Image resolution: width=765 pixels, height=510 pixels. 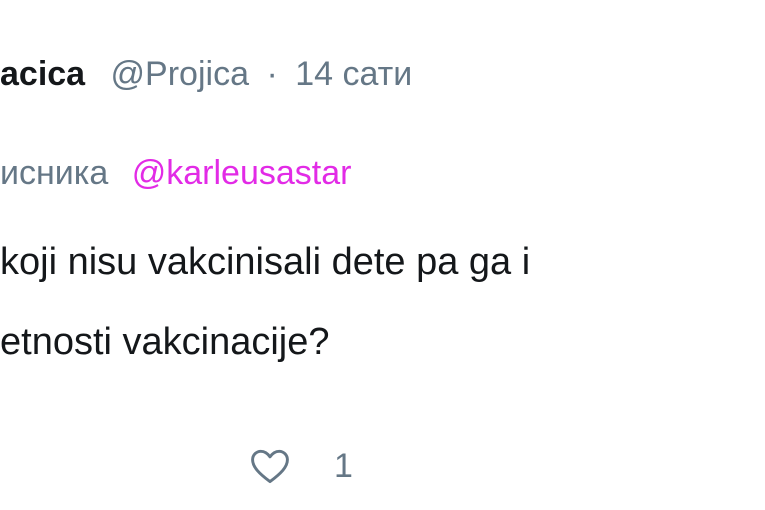 What do you see at coordinates (242, 173) in the screenshot?
I see `reply-mention-link: @karleusastar` at bounding box center [242, 173].